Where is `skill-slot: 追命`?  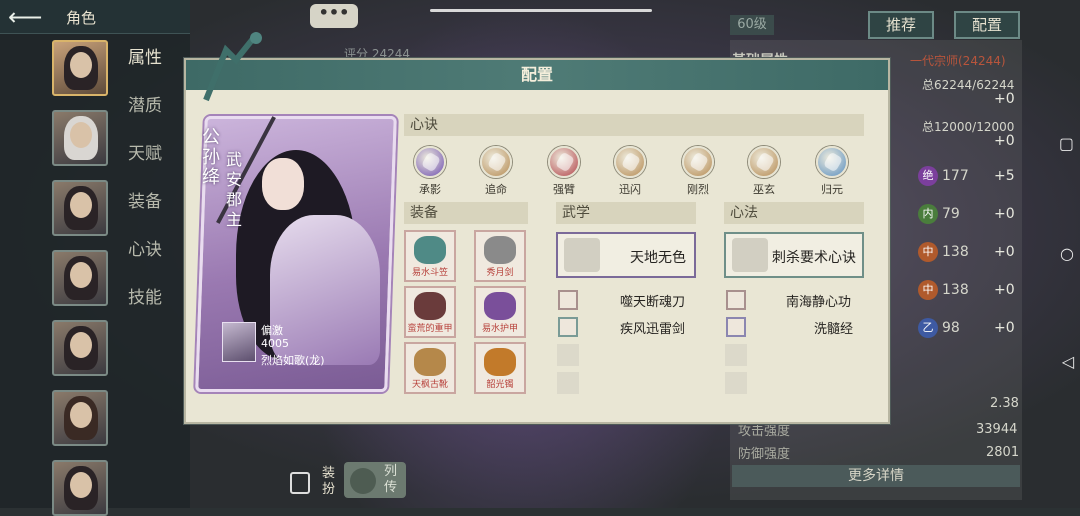
skill-slot: 追命 is located at coordinates (496, 171).